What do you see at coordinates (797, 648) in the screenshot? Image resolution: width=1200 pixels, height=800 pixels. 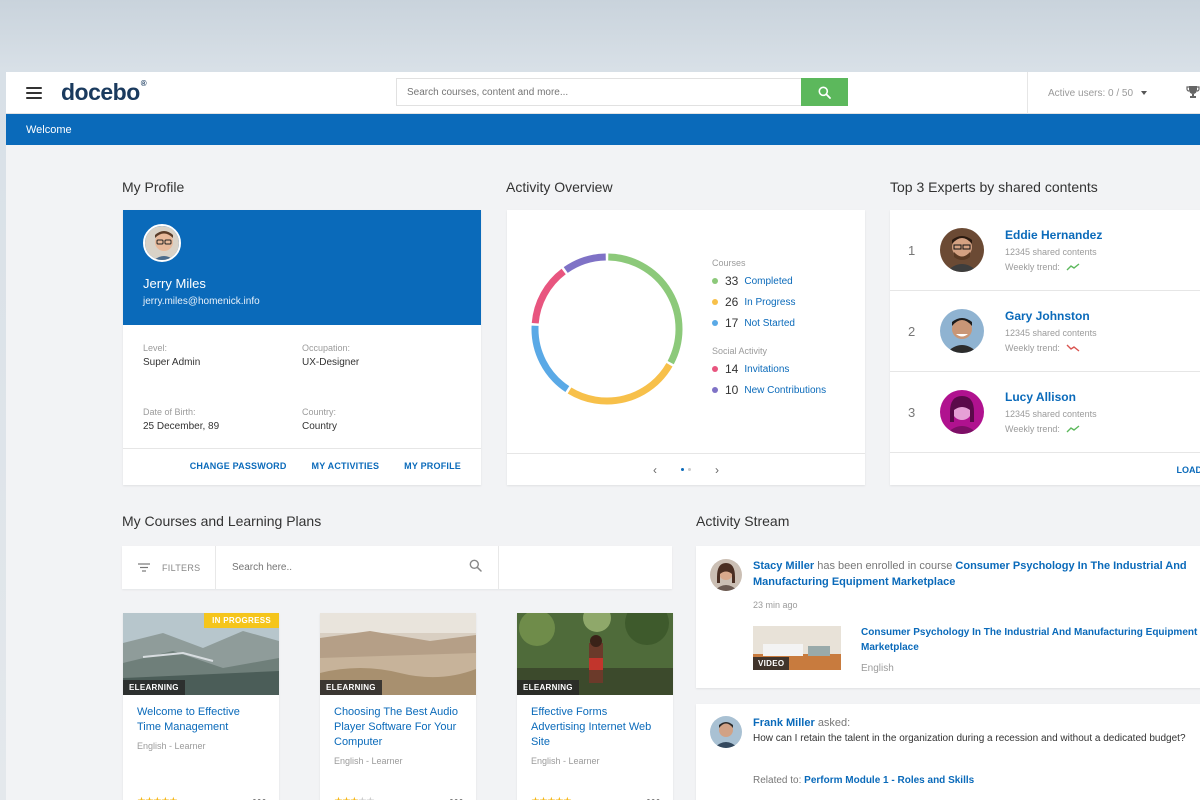 I see `stream-content-thumbnail: VIDEO` at bounding box center [797, 648].